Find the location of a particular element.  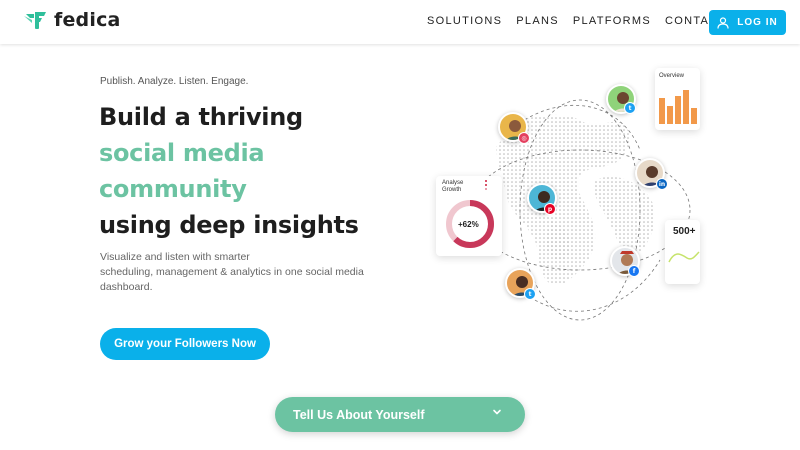

user-icon is located at coordinates (723, 22).